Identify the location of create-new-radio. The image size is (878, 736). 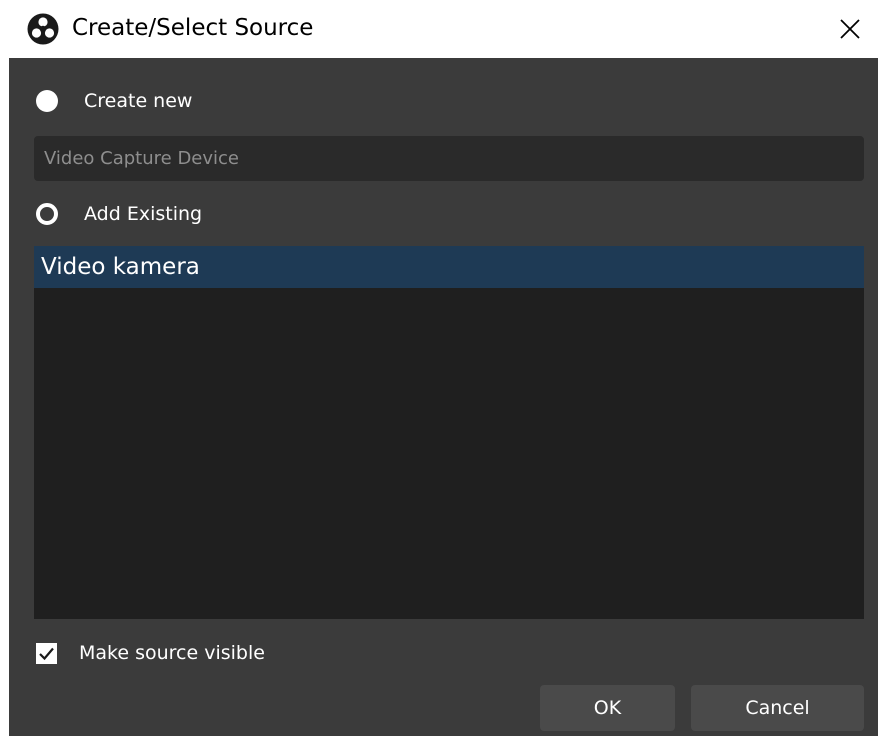
(47, 101).